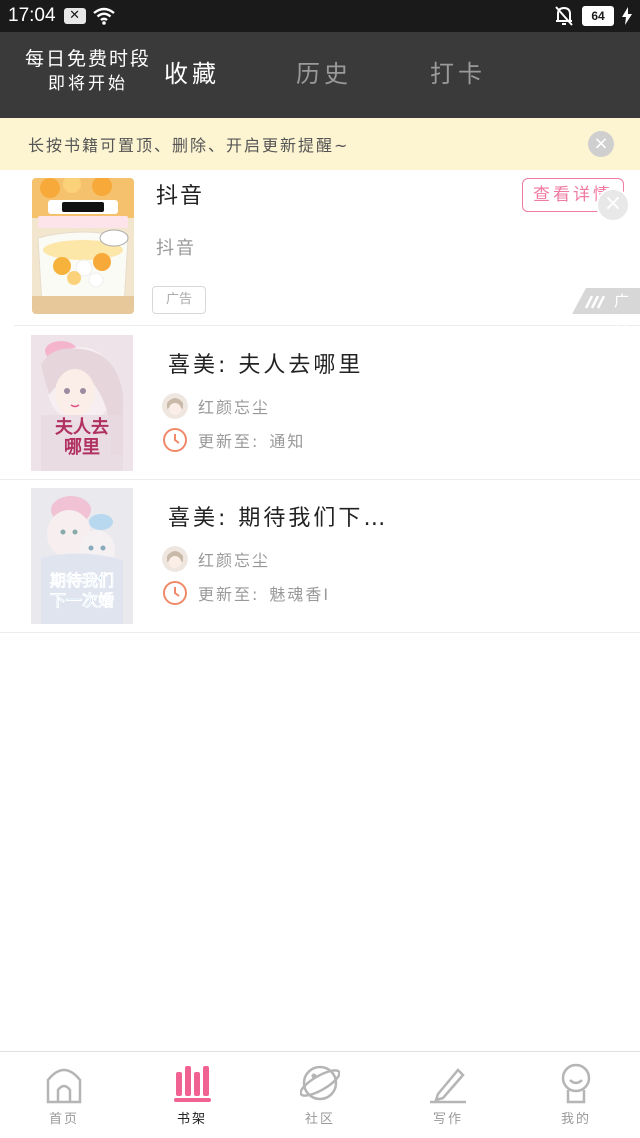  Describe the element at coordinates (564, 16) in the screenshot. I see `bell-muted-icon` at that location.